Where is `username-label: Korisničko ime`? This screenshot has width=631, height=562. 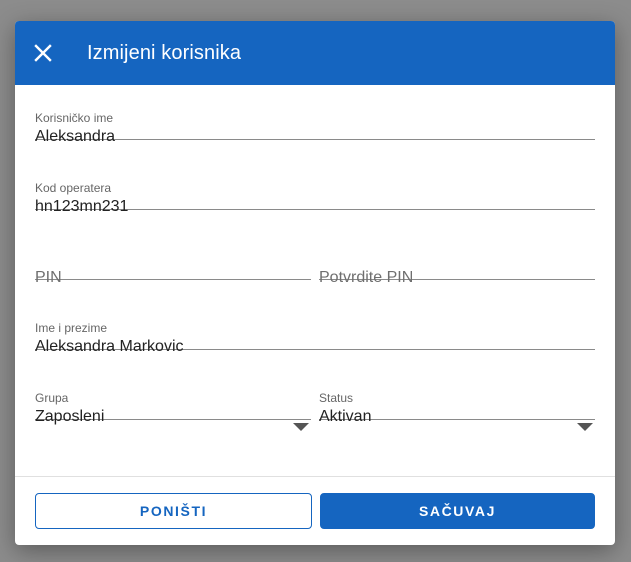
username-label: Korisničko ime is located at coordinates (74, 118).